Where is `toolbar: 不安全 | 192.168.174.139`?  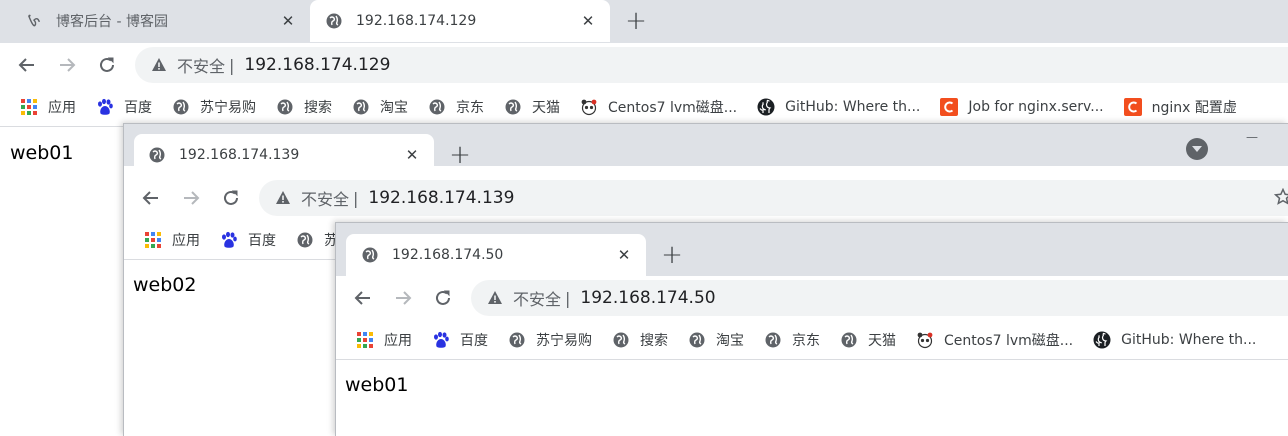
toolbar: 不安全 | 192.168.174.139 is located at coordinates (706, 198).